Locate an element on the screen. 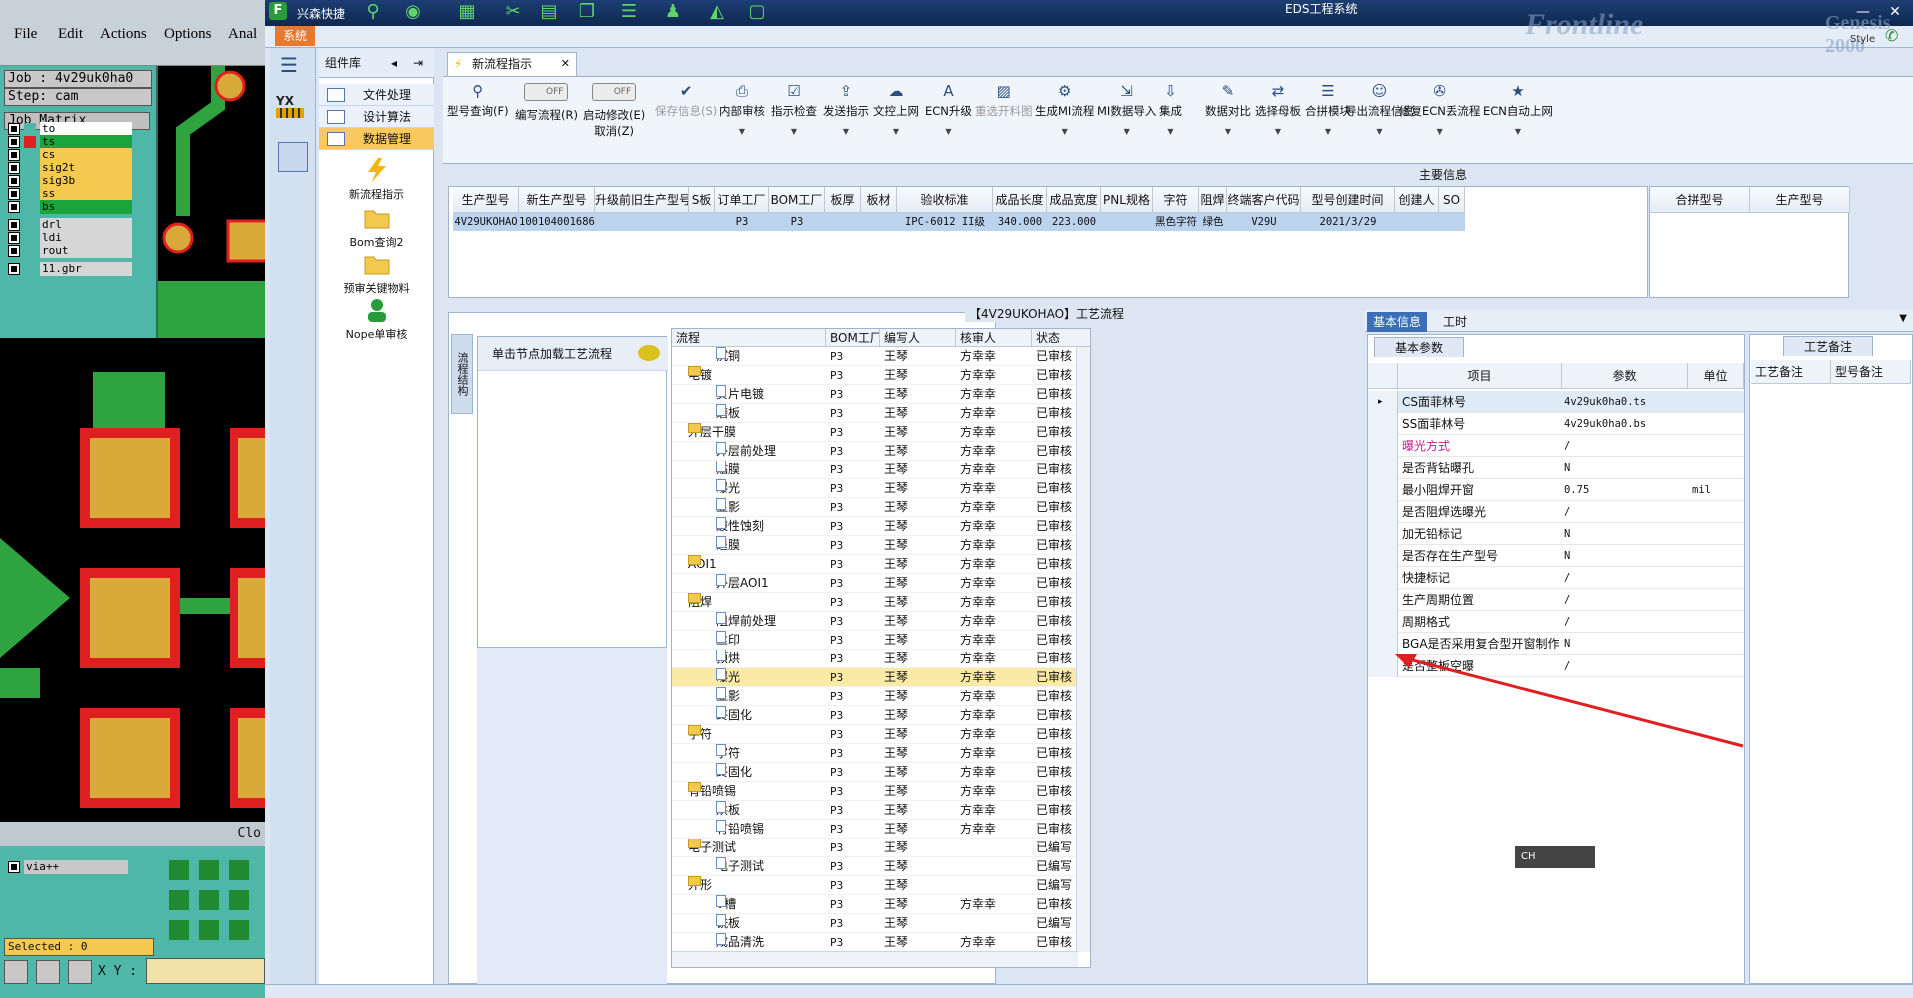  column-header: SO is located at coordinates (1452, 200).